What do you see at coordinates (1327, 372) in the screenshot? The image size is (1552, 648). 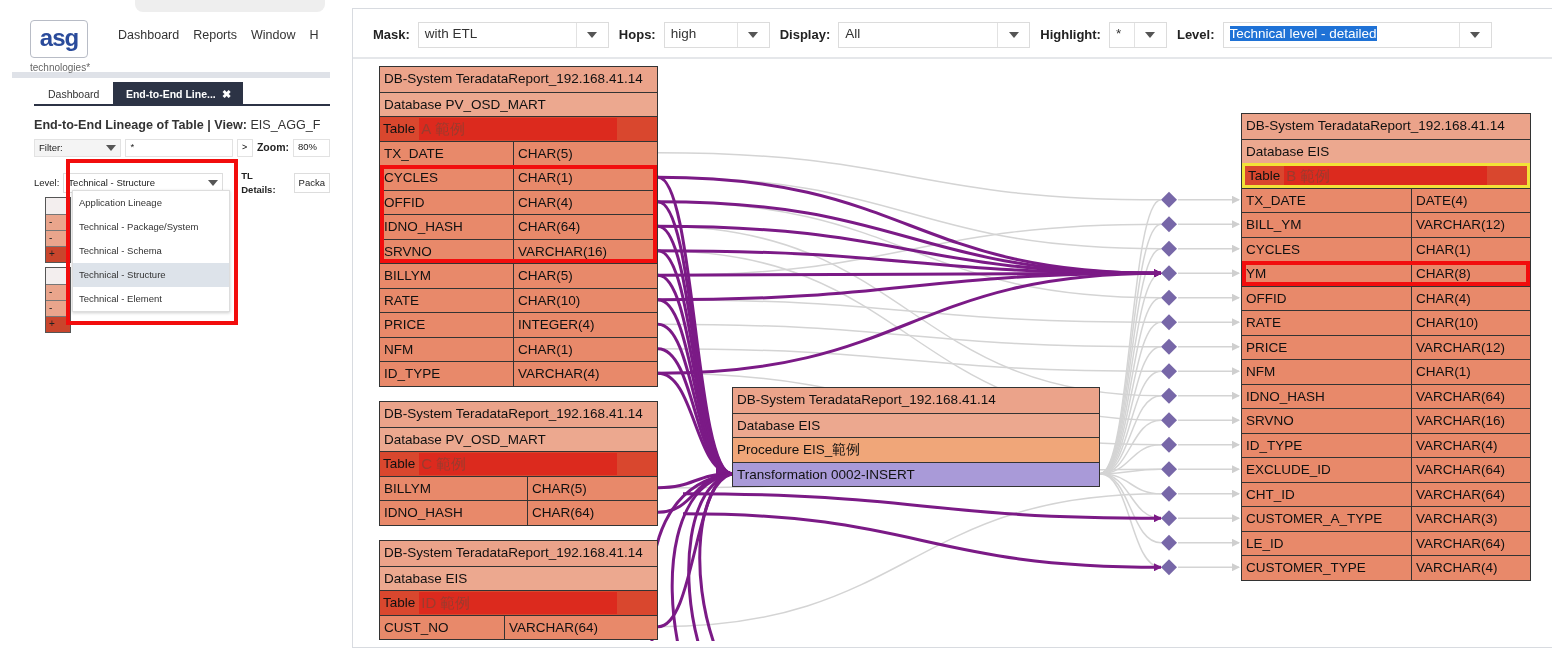 I see `field-name: NFM` at bounding box center [1327, 372].